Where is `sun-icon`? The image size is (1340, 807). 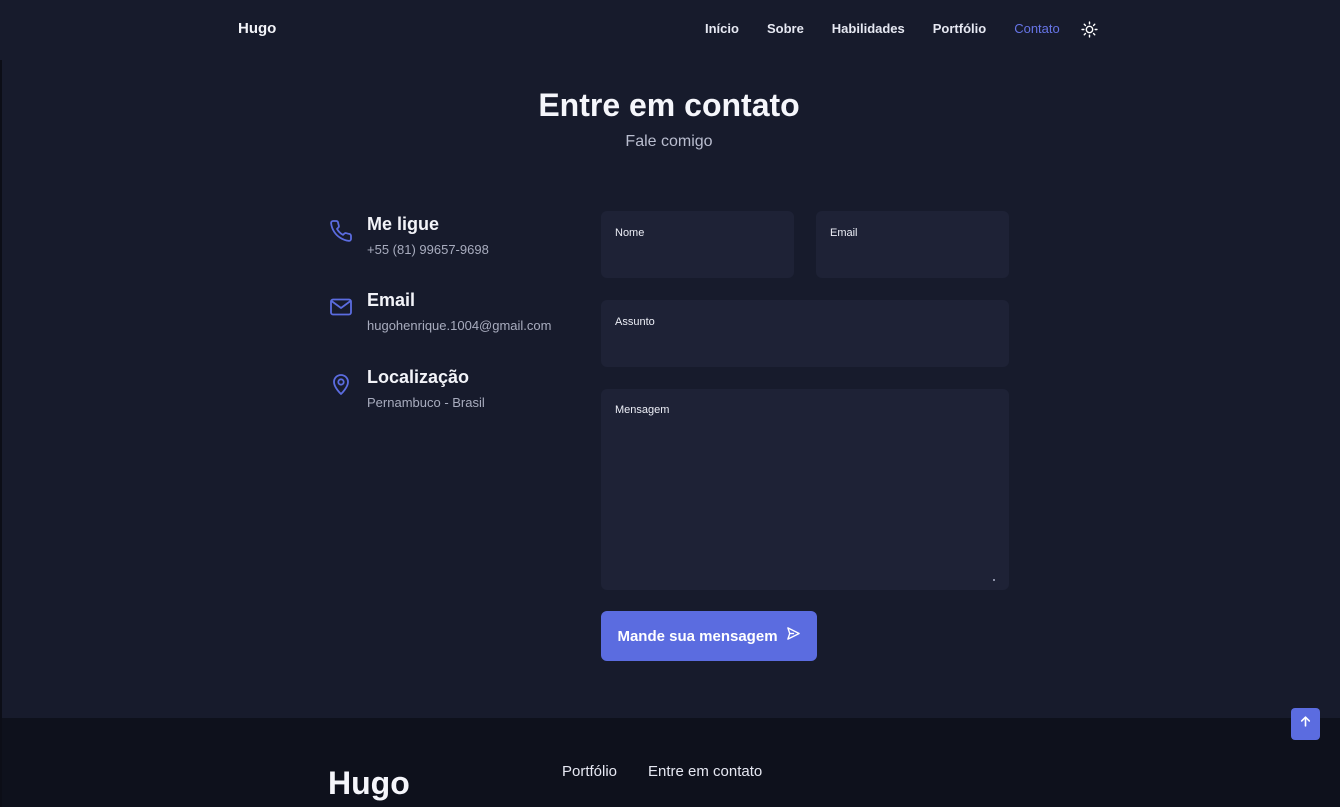
sun-icon is located at coordinates (1089, 29).